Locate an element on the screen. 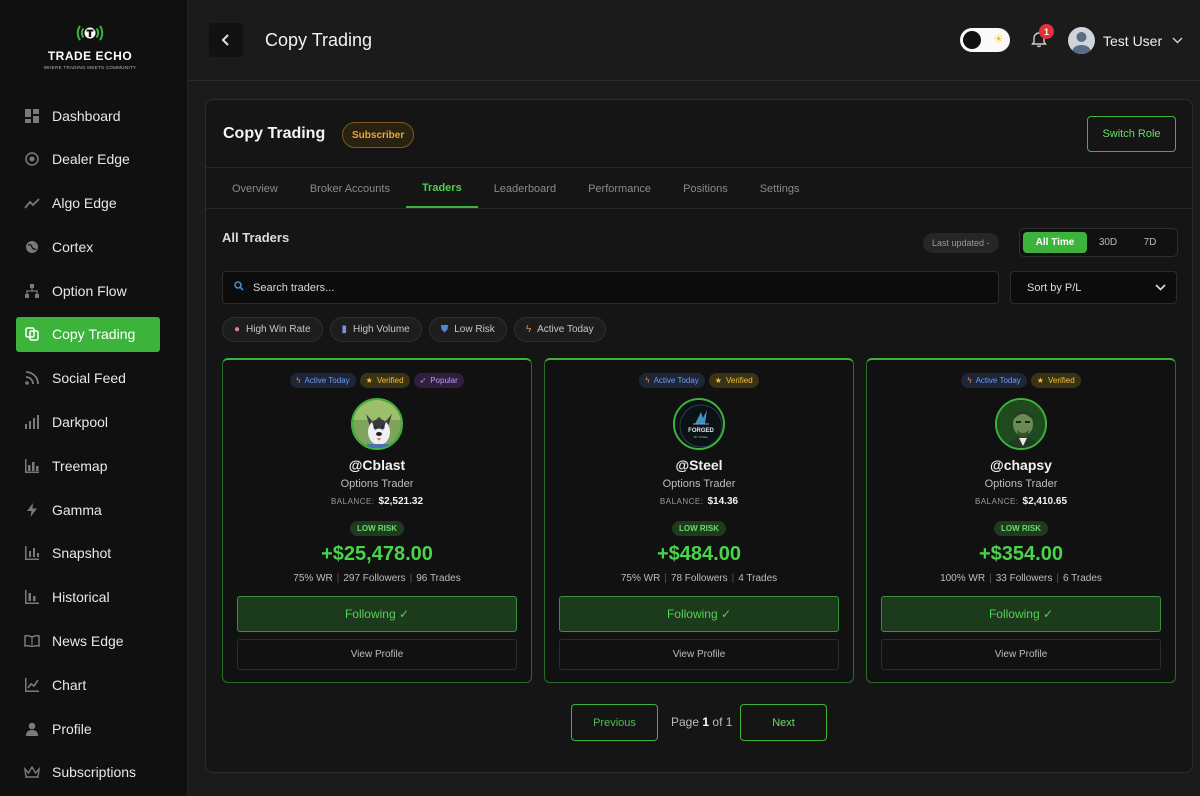 Image resolution: width=1200 pixels, height=796 pixels. filter-chip-label: High Win Rate is located at coordinates (278, 329).